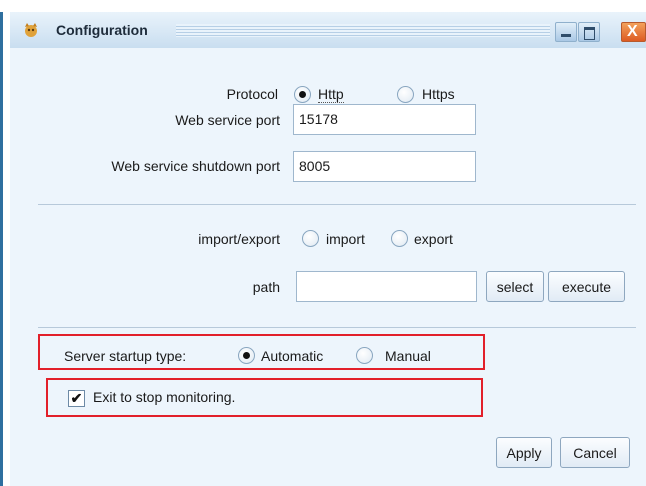 The image size is (646, 486). What do you see at coordinates (302, 94) in the screenshot?
I see `protocol-http-radio` at bounding box center [302, 94].